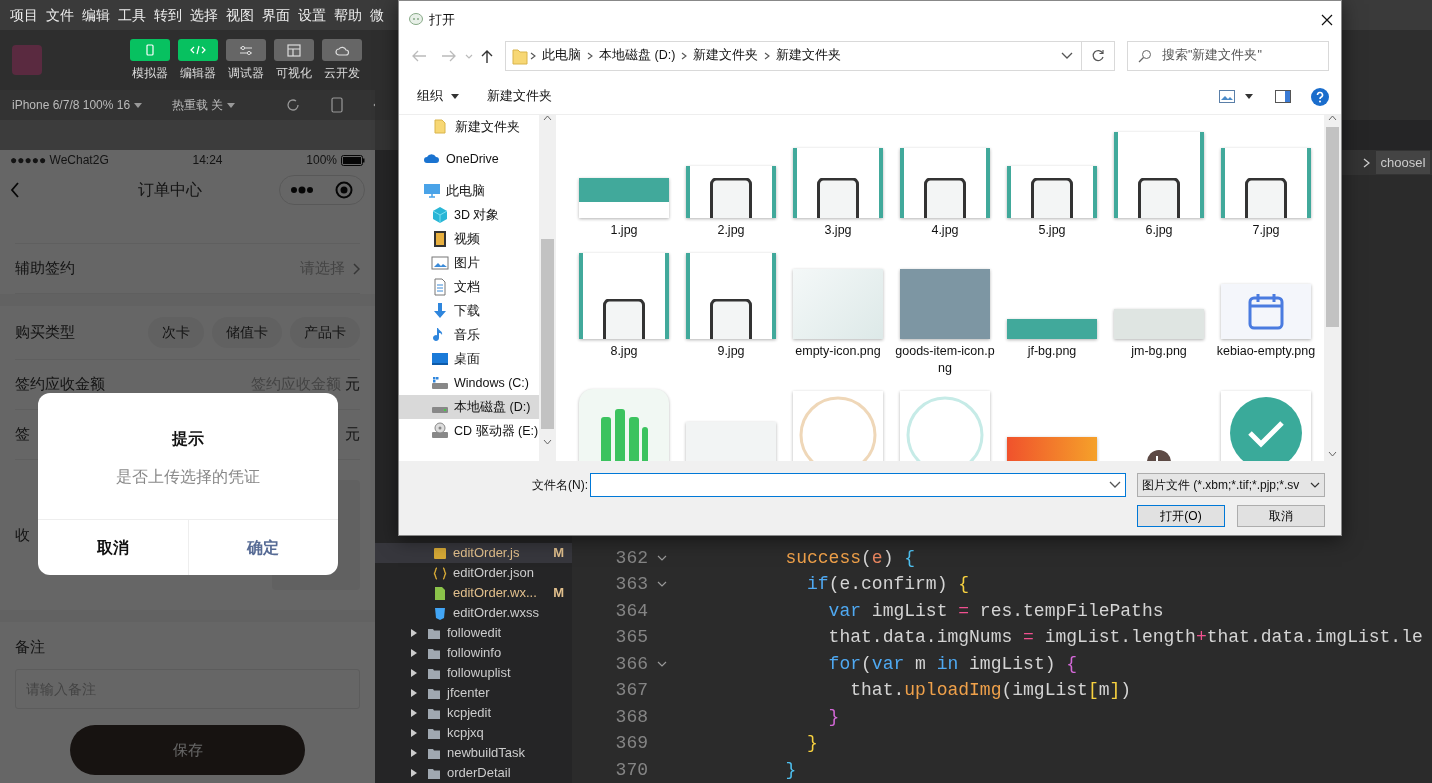 Image resolution: width=1432 pixels, height=783 pixels. What do you see at coordinates (858, 485) in the screenshot?
I see `file-name-field` at bounding box center [858, 485].